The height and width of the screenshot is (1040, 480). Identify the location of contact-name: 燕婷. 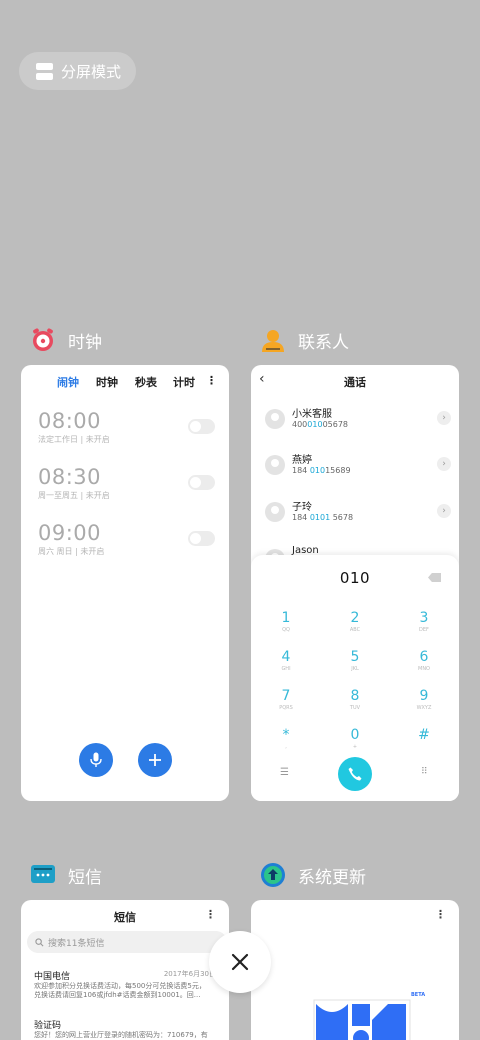
(302, 460).